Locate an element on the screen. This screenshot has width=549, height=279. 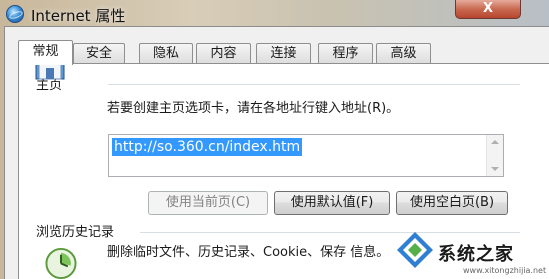
tab-general: 常规 is located at coordinates (45, 52).